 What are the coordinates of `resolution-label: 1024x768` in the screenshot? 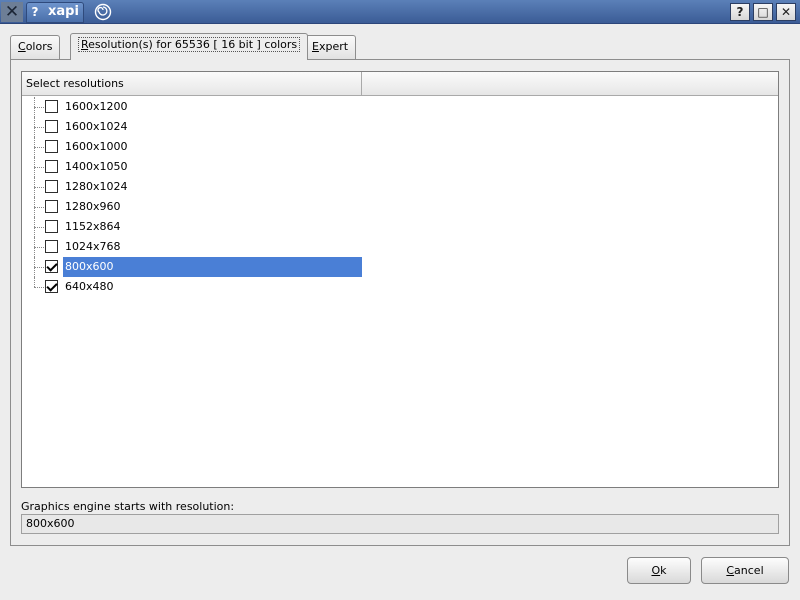 It's located at (93, 246).